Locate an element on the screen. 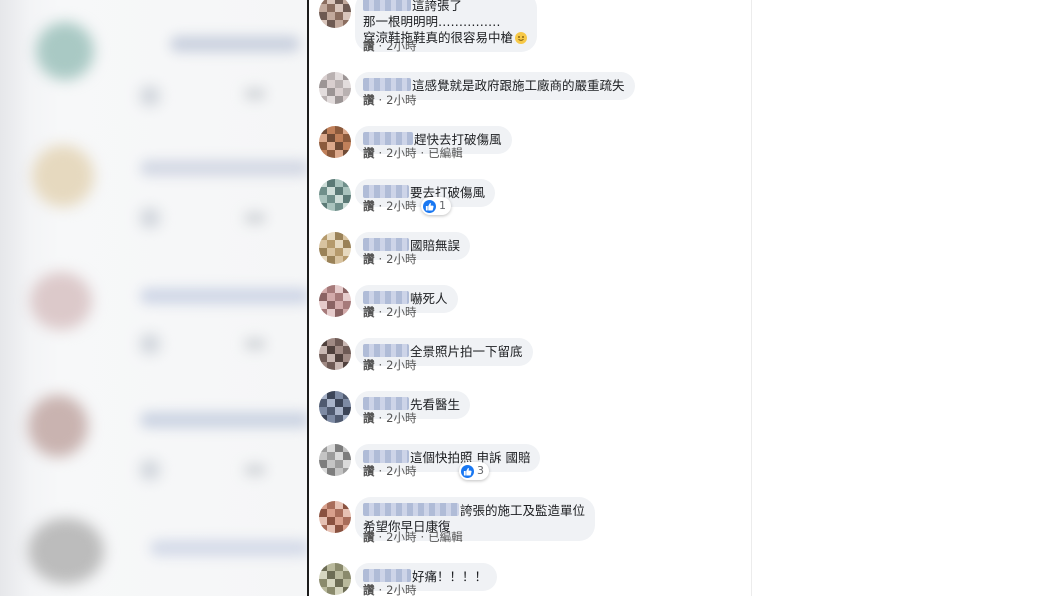 This screenshot has height=596, width=1060. reaction-count: 3 is located at coordinates (474, 471).